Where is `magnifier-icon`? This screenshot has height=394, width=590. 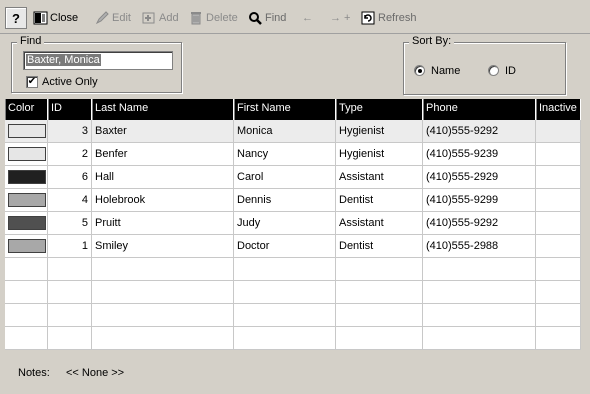 magnifier-icon is located at coordinates (255, 18).